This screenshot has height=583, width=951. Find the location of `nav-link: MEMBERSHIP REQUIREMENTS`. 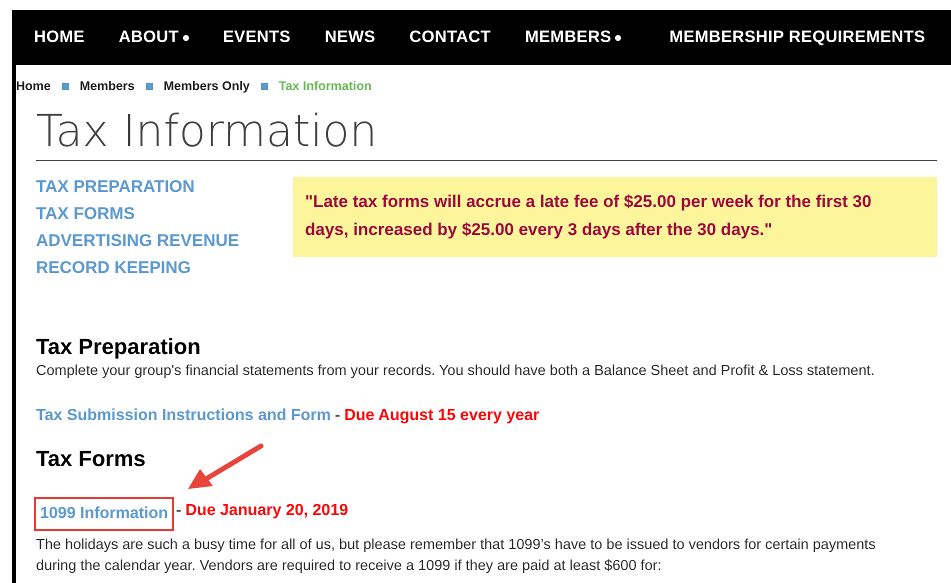

nav-link: MEMBERSHIP REQUIREMENTS is located at coordinates (797, 37).